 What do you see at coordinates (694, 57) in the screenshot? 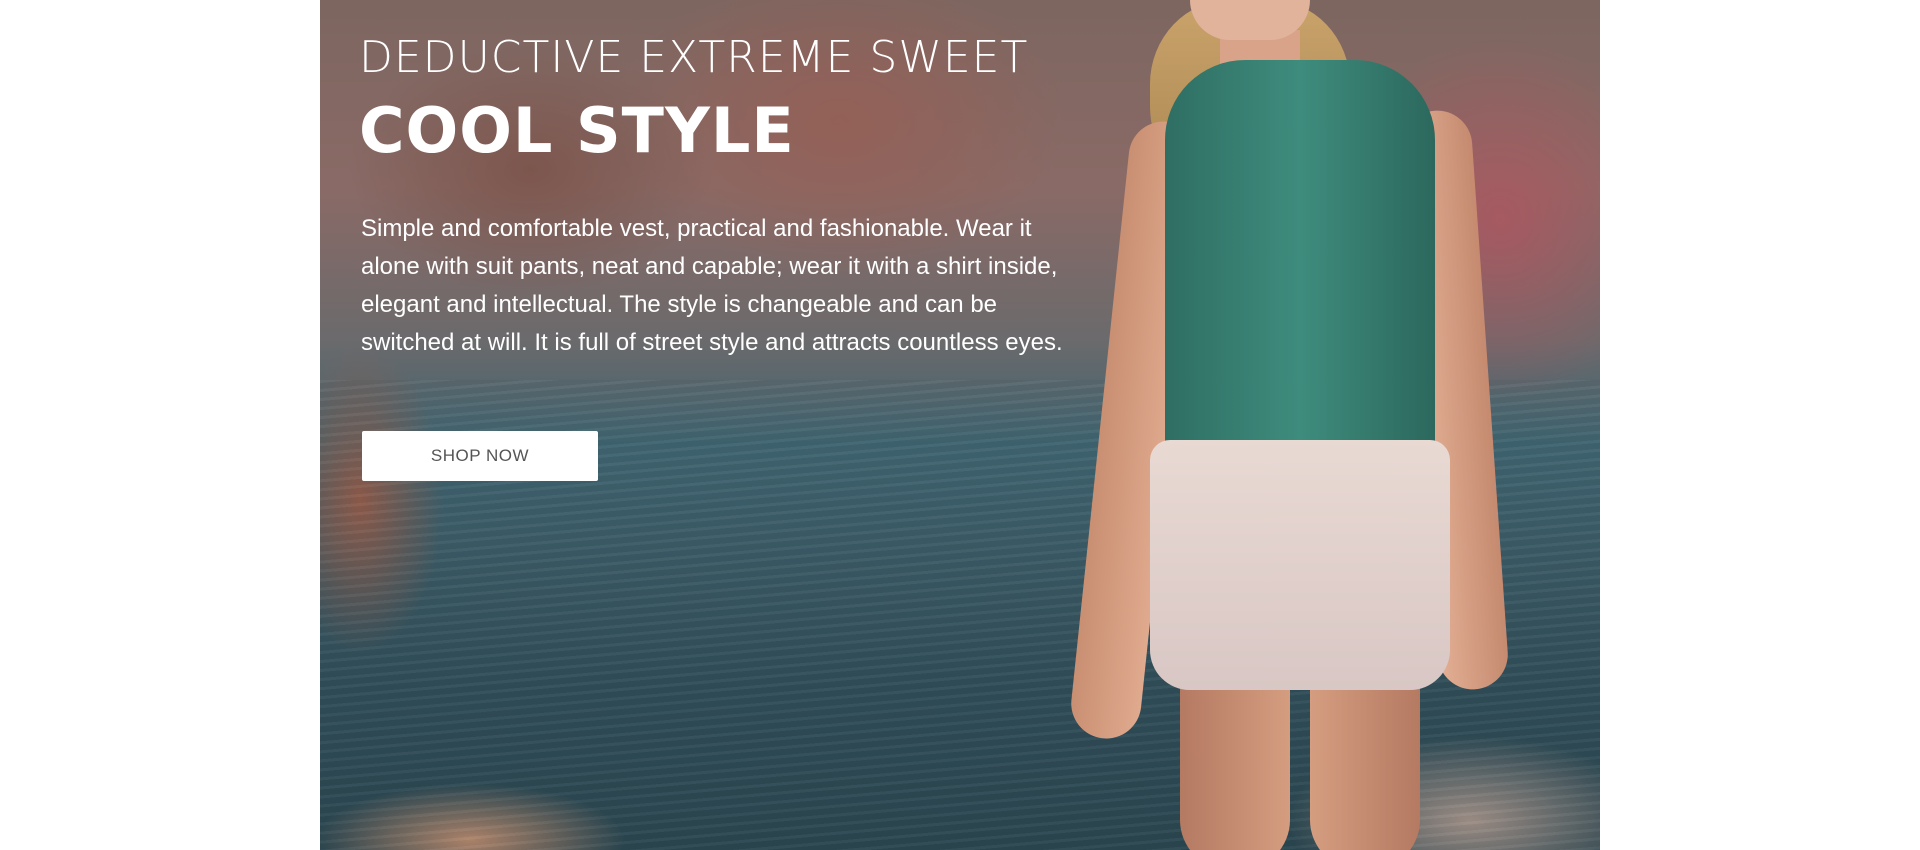
I see `hero-kicker: DEDUCTIVE EXTREME SWEET` at bounding box center [694, 57].